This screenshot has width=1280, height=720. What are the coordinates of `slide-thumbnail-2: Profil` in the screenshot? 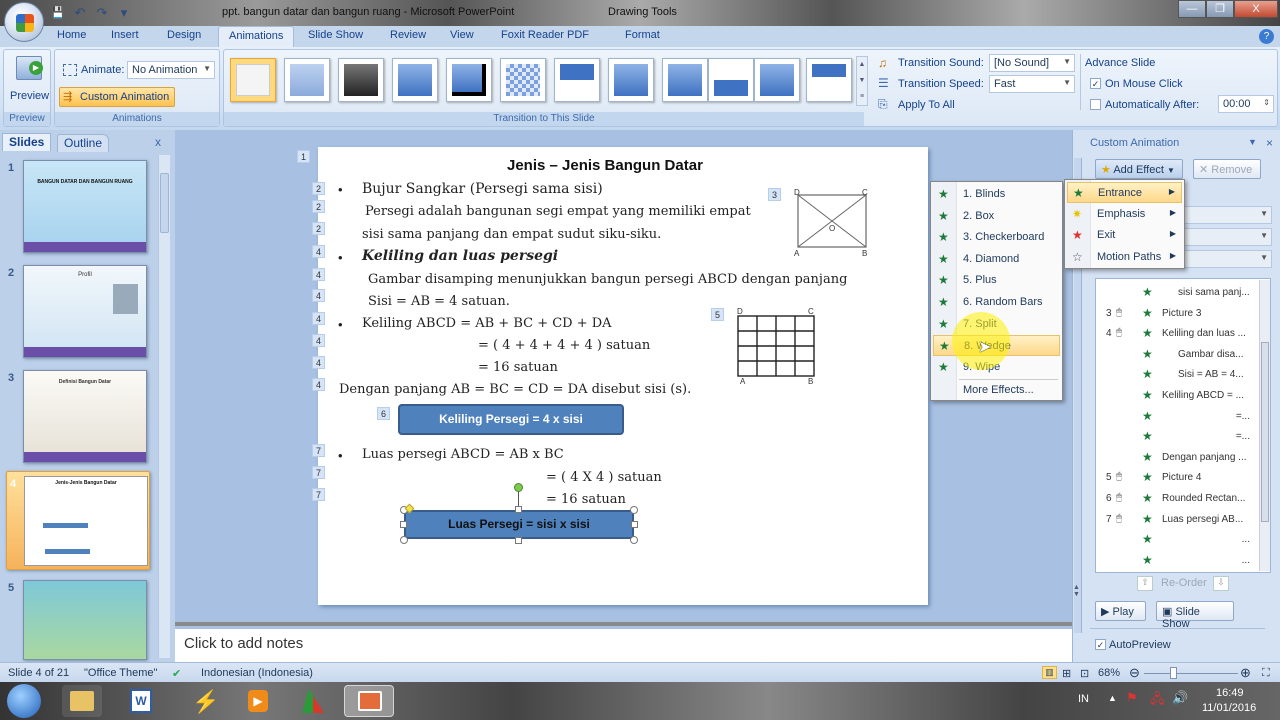 It's located at (85, 311).